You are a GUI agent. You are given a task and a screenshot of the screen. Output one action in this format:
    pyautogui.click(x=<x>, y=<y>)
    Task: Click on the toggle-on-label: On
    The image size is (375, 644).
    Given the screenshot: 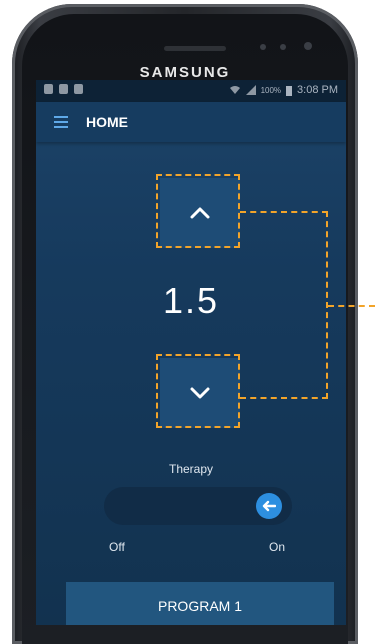 What is the action you would take?
    pyautogui.click(x=277, y=547)
    